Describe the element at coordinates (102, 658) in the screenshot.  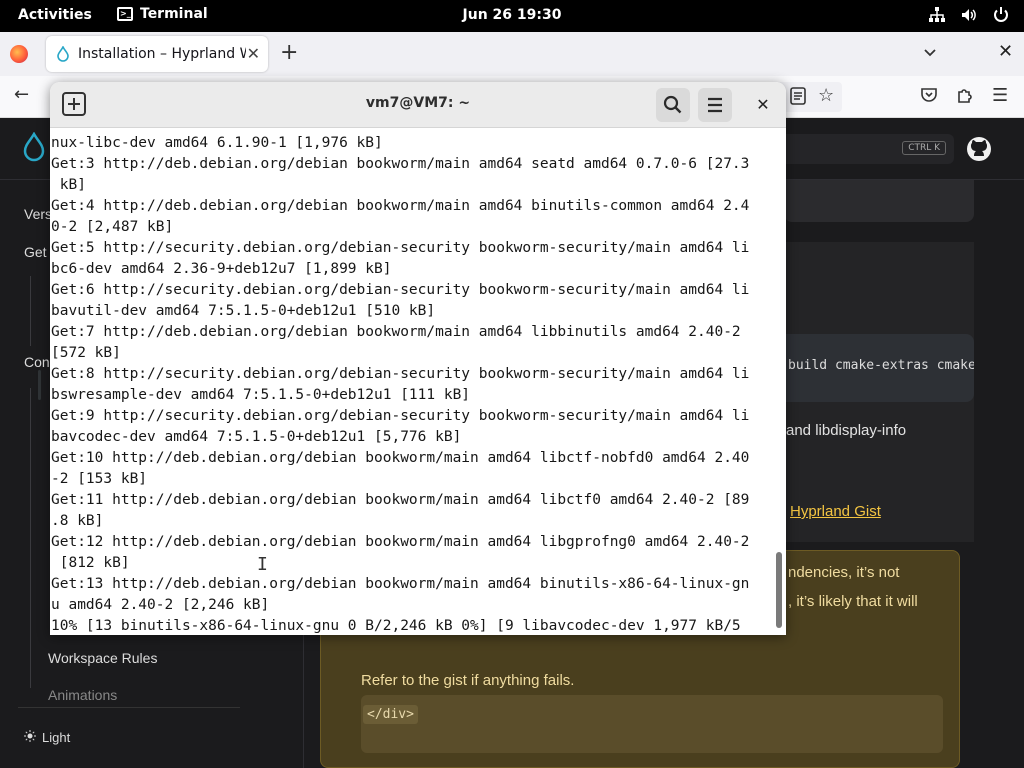
I see `sidebar-item-workspace-rules: Workspace Rules` at that location.